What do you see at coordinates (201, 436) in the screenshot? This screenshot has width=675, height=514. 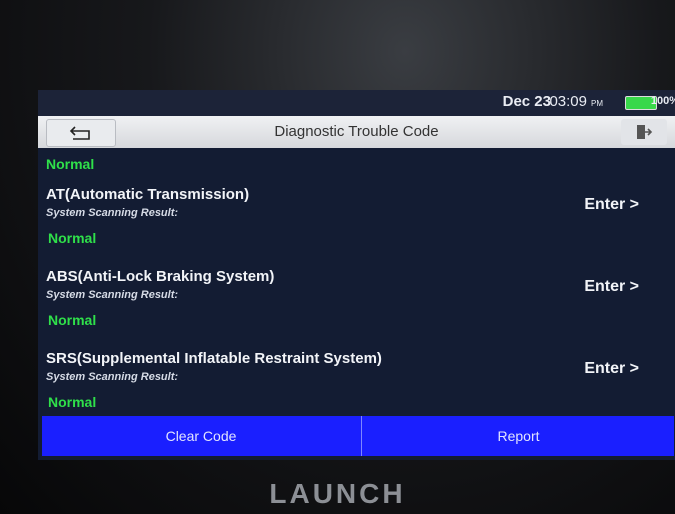 I see `clear-code-button: Clear Code` at bounding box center [201, 436].